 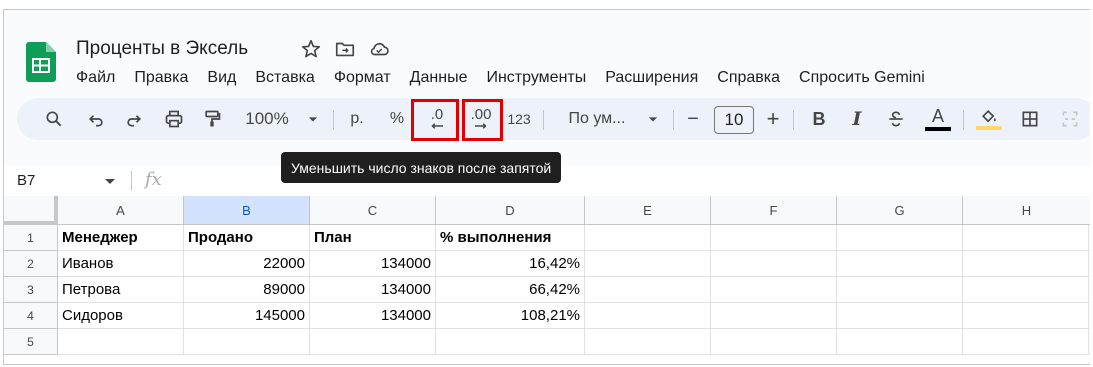 What do you see at coordinates (31, 264) in the screenshot?
I see `row-header-2: 2` at bounding box center [31, 264].